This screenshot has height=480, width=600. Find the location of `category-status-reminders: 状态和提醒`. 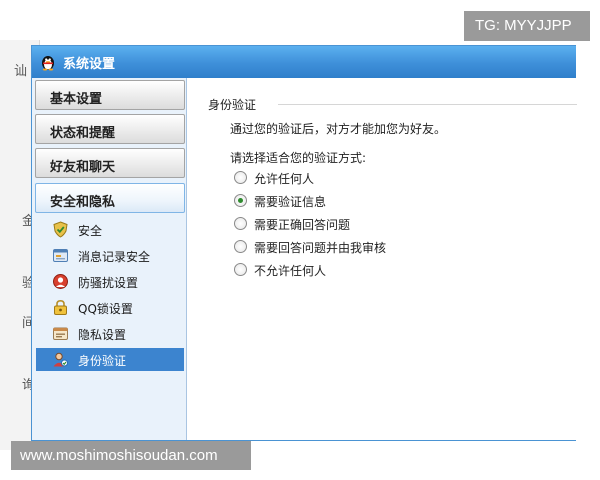

category-status-reminders: 状态和提醒 is located at coordinates (110, 129).